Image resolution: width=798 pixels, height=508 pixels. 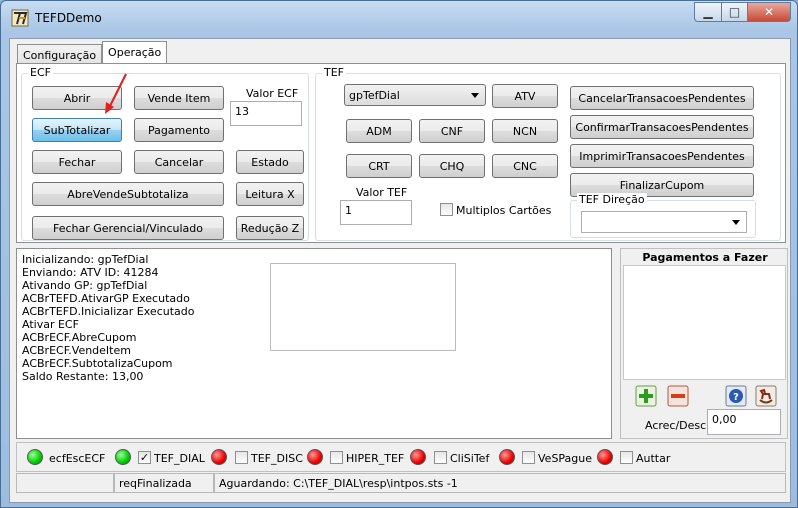 I want to click on atv-button: ATV, so click(x=525, y=96).